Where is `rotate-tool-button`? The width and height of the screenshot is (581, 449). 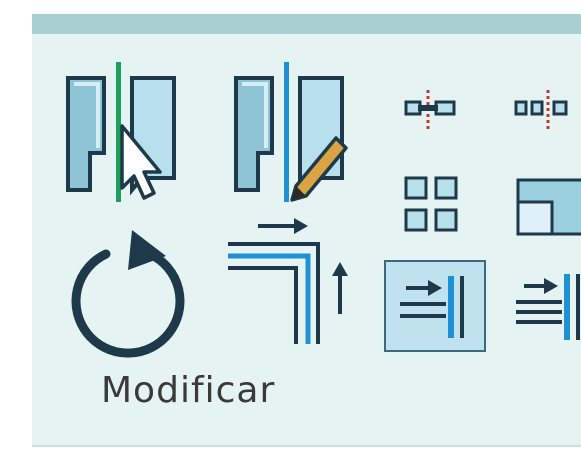
rotate-tool-button is located at coordinates (127, 291).